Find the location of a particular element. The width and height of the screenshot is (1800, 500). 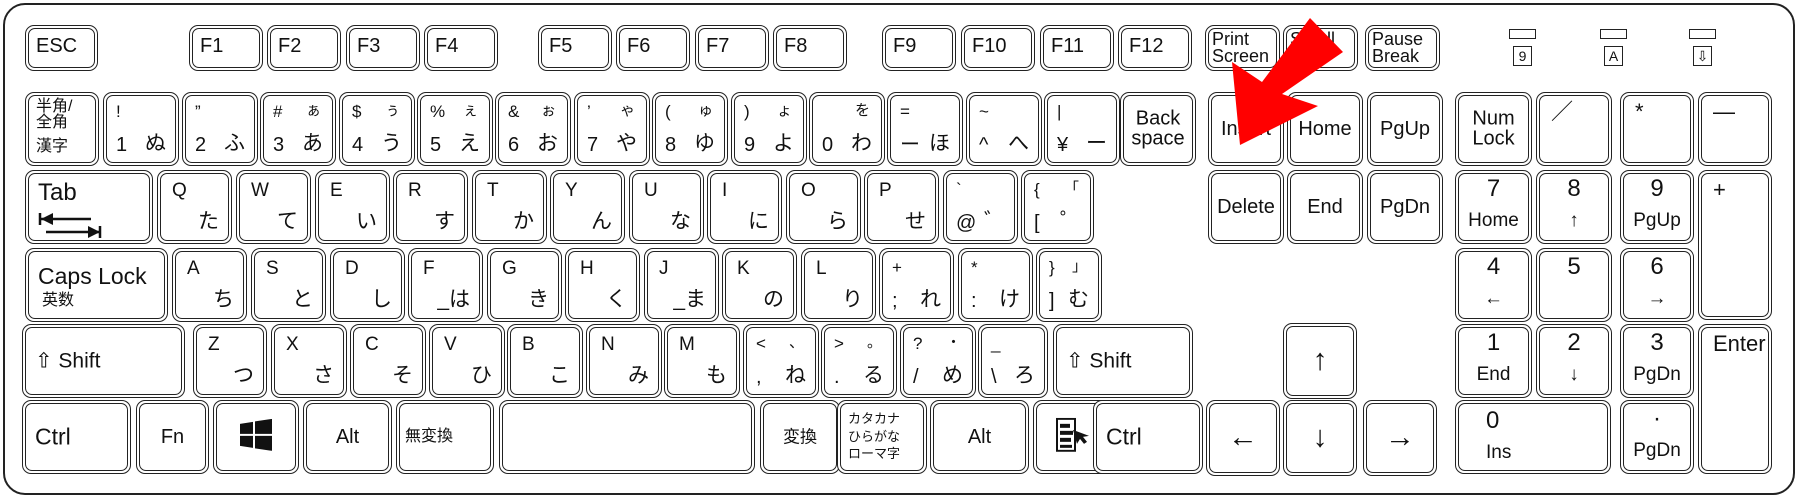

key-comma: < 、, ね is located at coordinates (781, 361).